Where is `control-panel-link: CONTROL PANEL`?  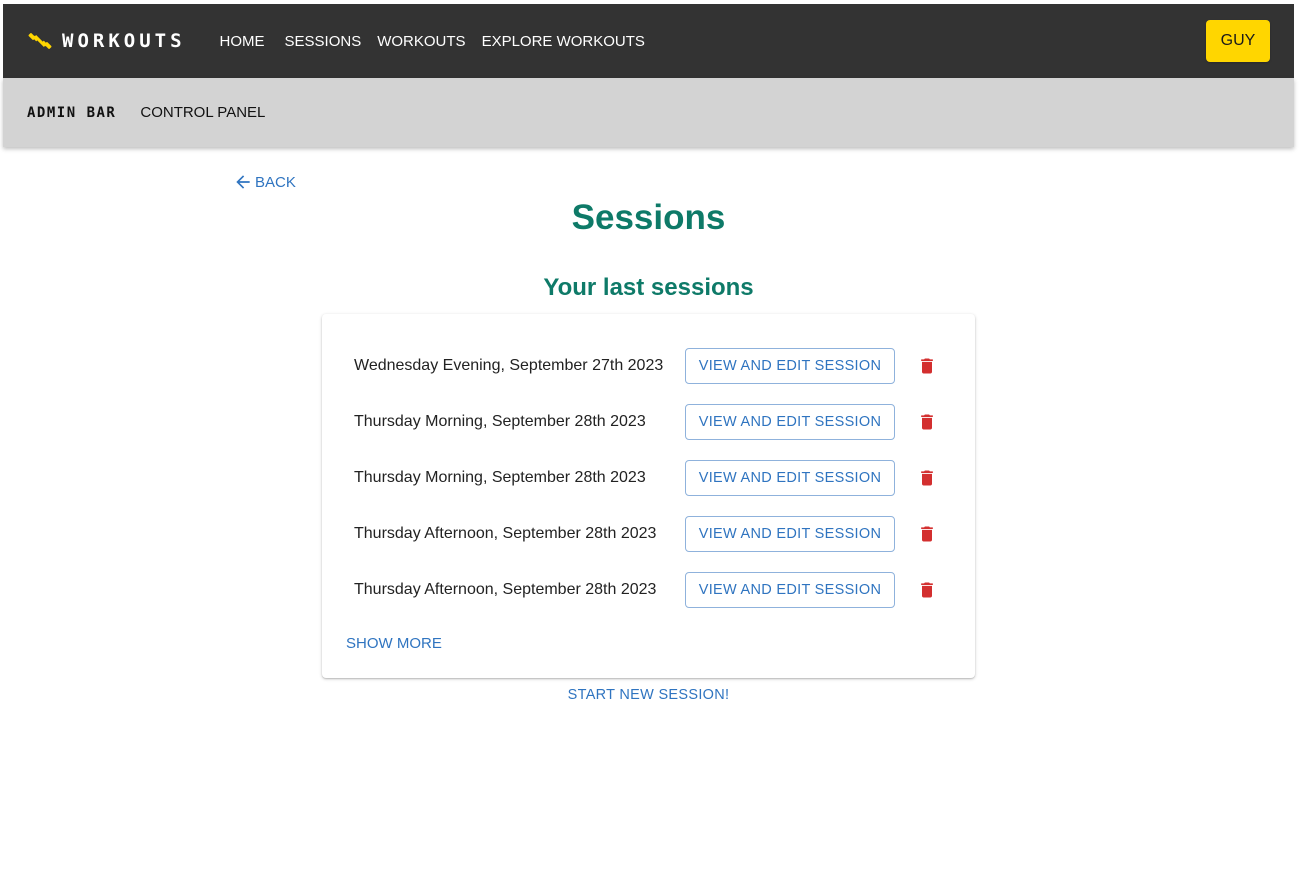
control-panel-link: CONTROL PANEL is located at coordinates (202, 112).